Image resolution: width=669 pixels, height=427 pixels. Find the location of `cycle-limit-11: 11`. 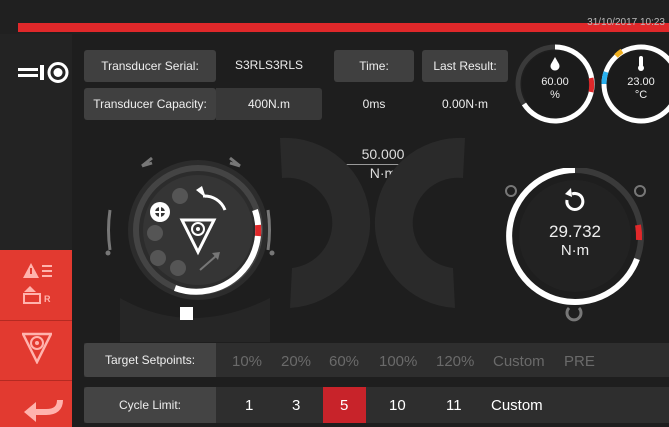

cycle-limit-11: 11 is located at coordinates (454, 405).